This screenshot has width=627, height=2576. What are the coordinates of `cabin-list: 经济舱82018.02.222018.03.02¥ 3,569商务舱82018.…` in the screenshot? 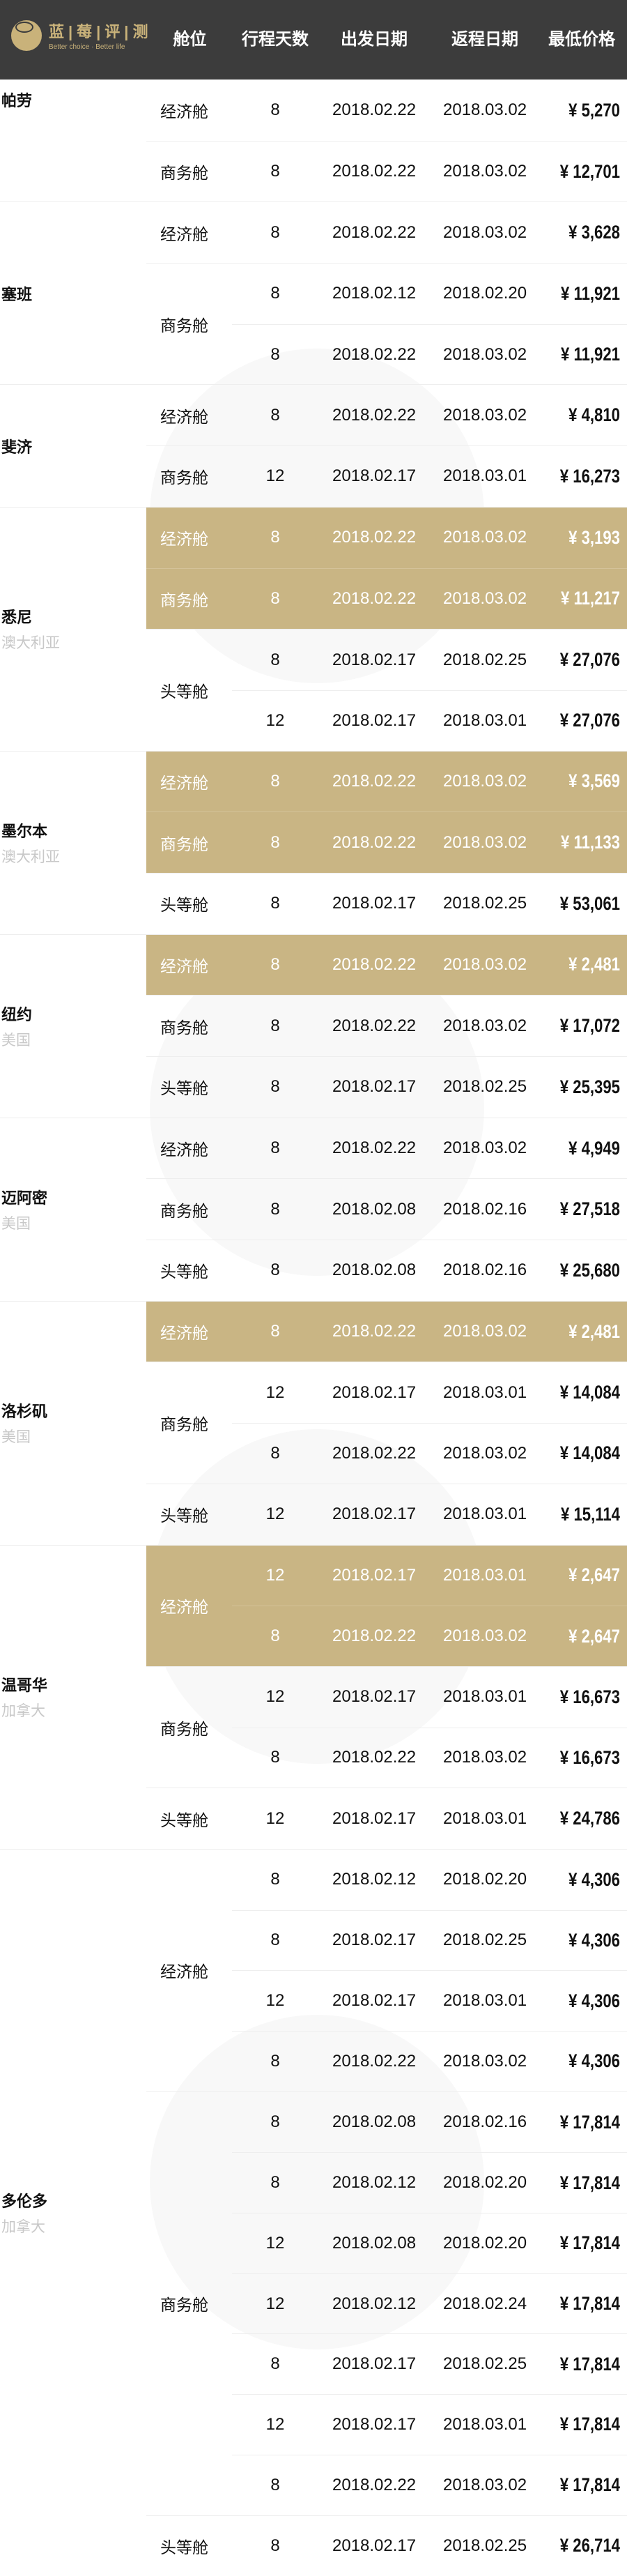 It's located at (386, 843).